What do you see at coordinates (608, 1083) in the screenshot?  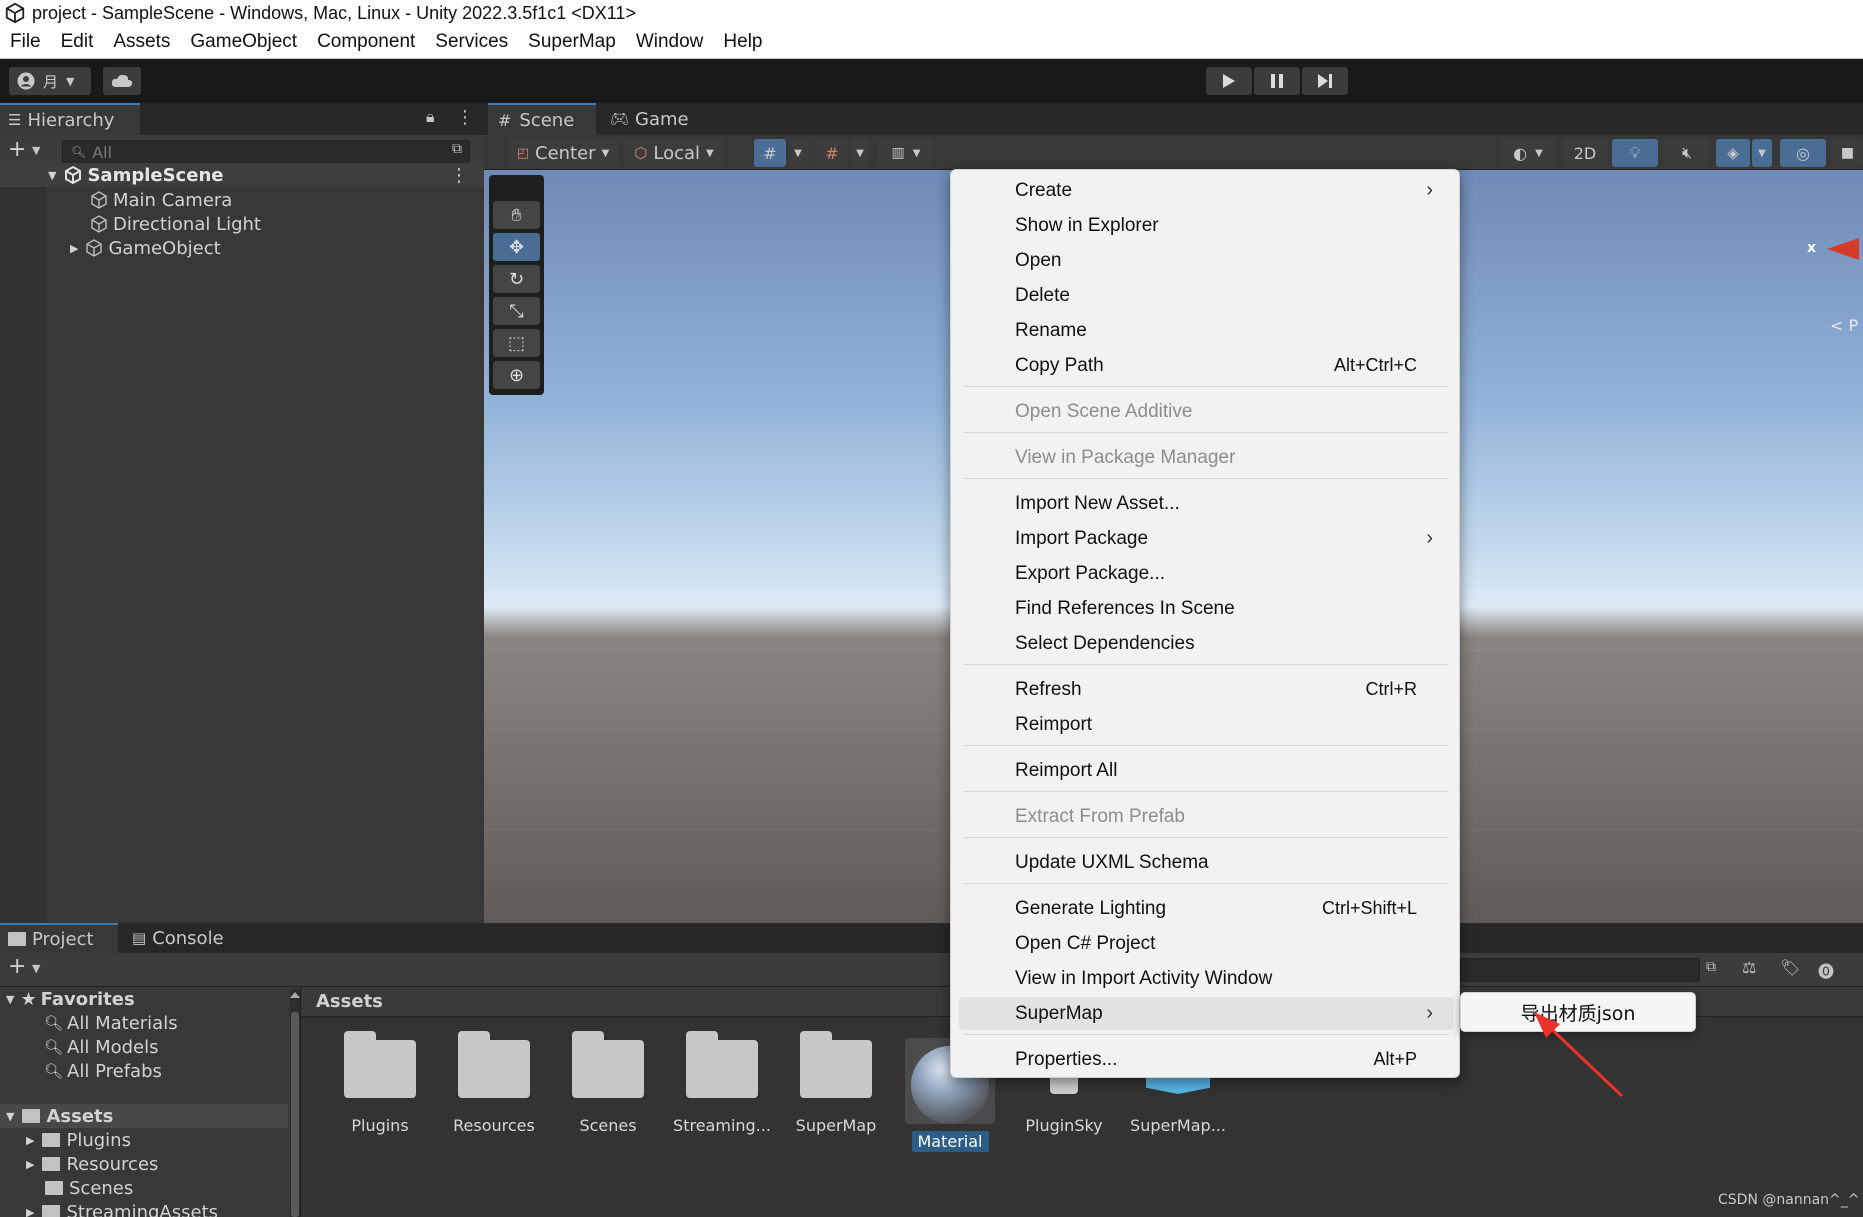 I see `asset-item: Scenes` at bounding box center [608, 1083].